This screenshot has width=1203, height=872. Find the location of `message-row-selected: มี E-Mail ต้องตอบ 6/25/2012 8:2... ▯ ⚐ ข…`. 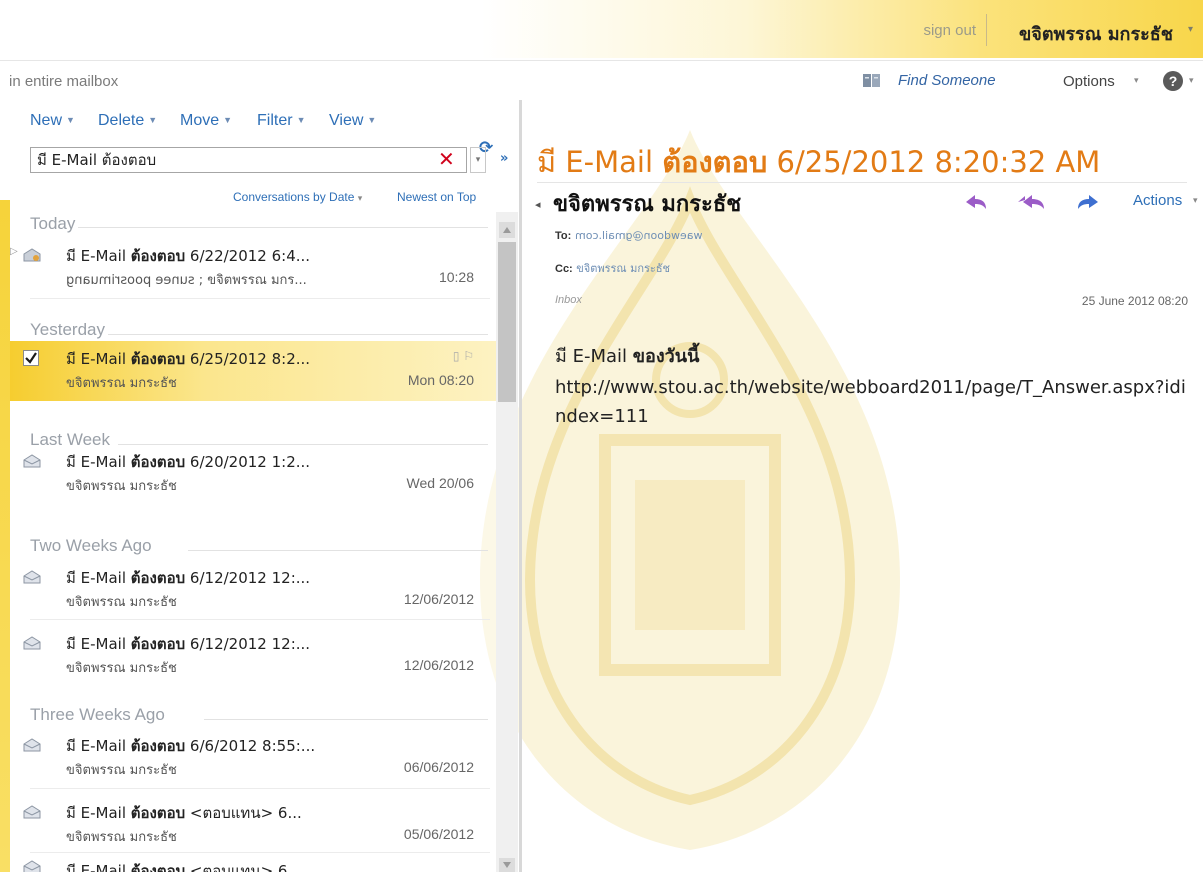

message-row-selected: มี E-Mail ต้องตอบ 6/25/2012 8:2... ▯ ⚐ ข… is located at coordinates (253, 371).